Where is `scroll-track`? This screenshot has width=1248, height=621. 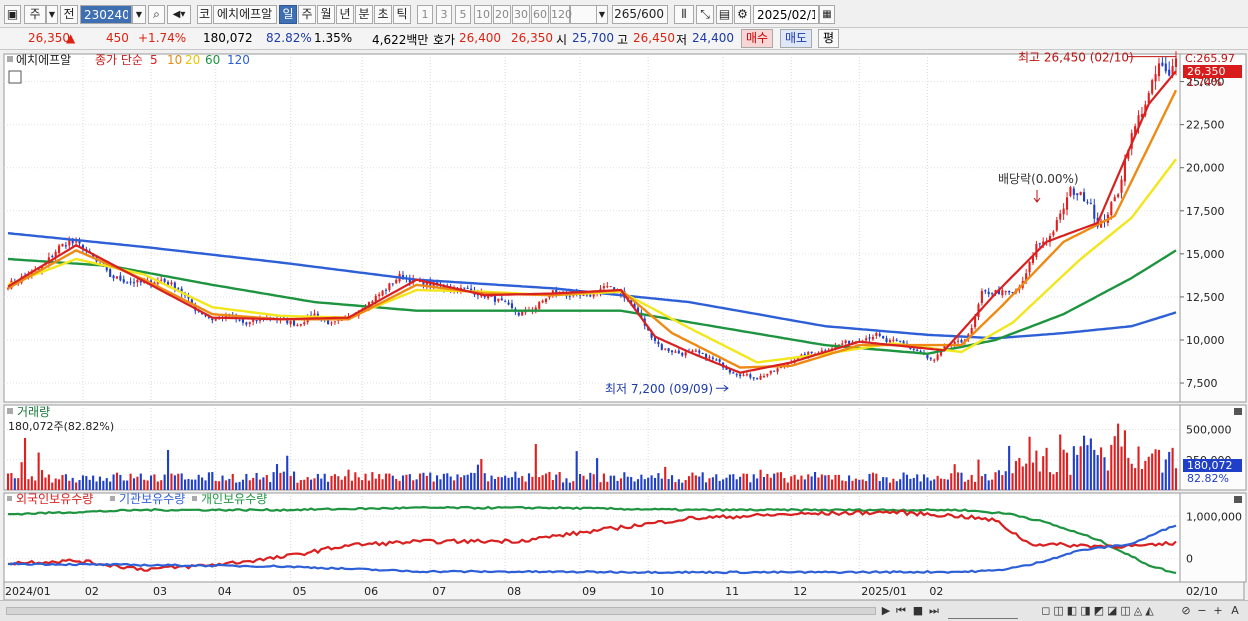
scroll-track is located at coordinates (441, 611).